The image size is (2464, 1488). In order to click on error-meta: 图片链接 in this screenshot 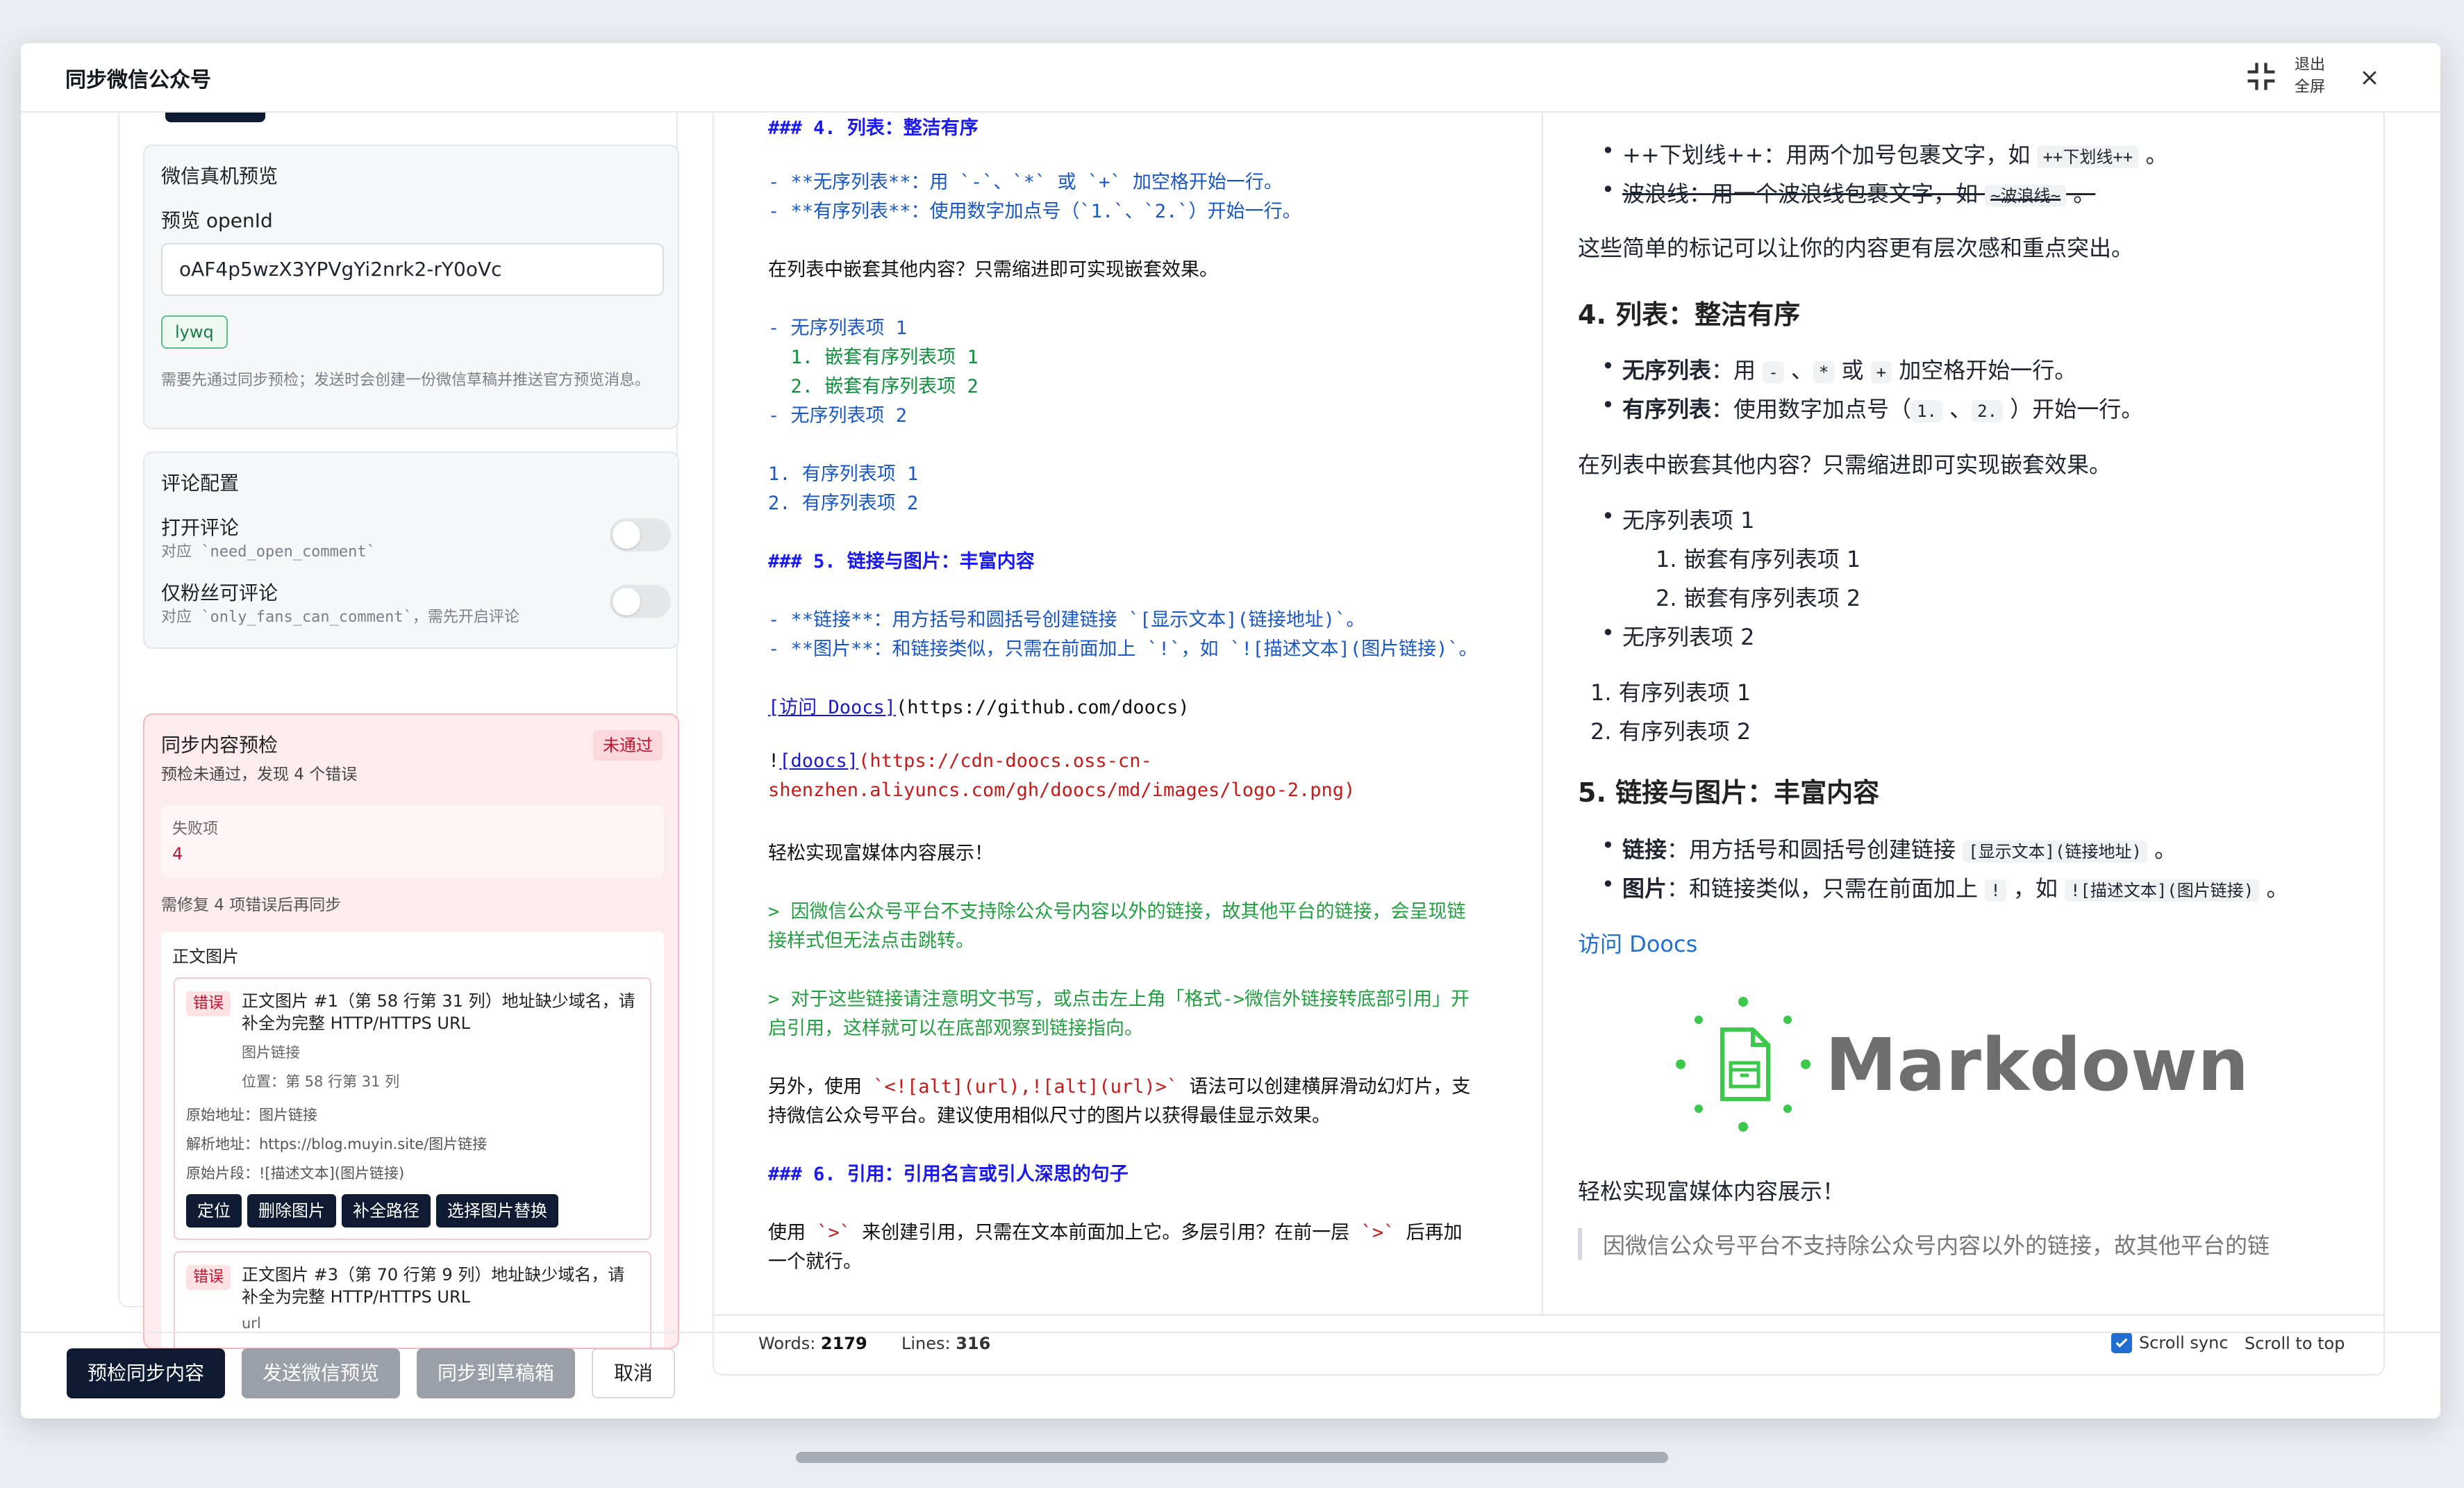, I will do `click(271, 1052)`.